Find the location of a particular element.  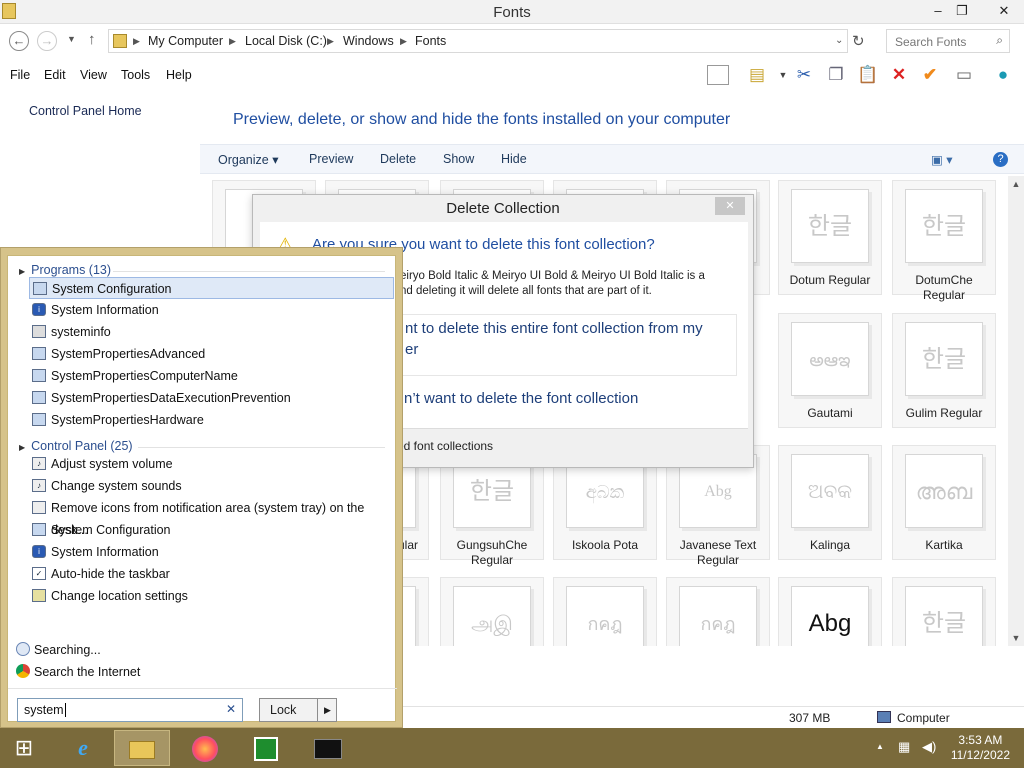

start-button-windows-icon: ⊞ is located at coordinates (24, 748).